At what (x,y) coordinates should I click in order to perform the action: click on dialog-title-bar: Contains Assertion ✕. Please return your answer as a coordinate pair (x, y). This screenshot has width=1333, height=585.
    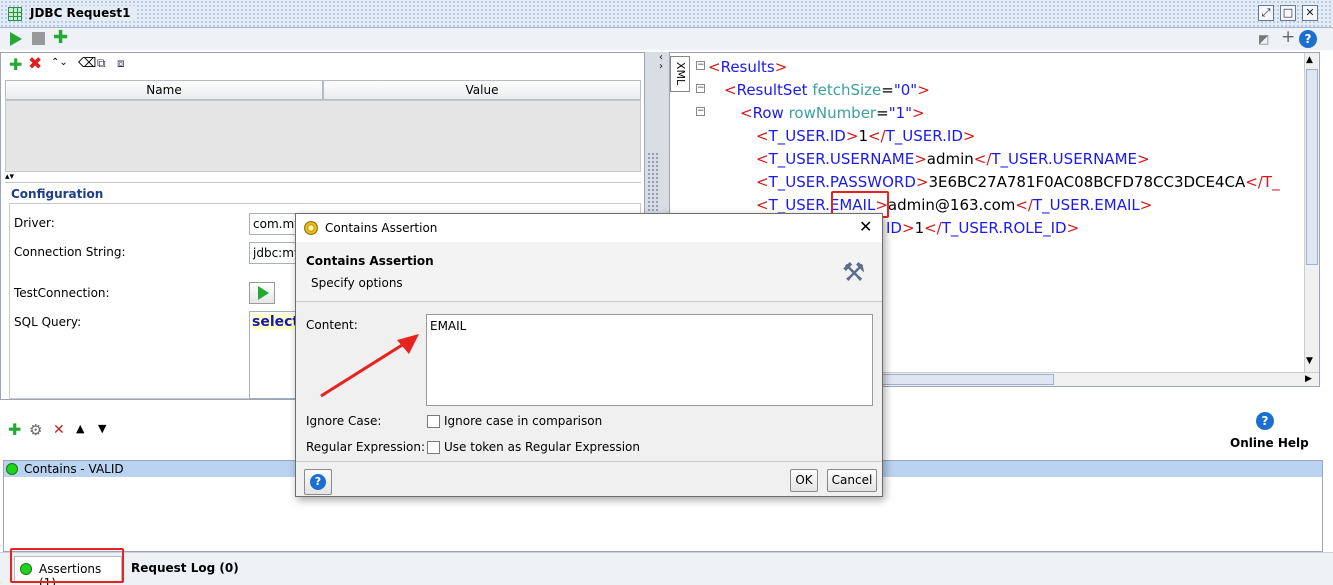
    Looking at the image, I should click on (589, 228).